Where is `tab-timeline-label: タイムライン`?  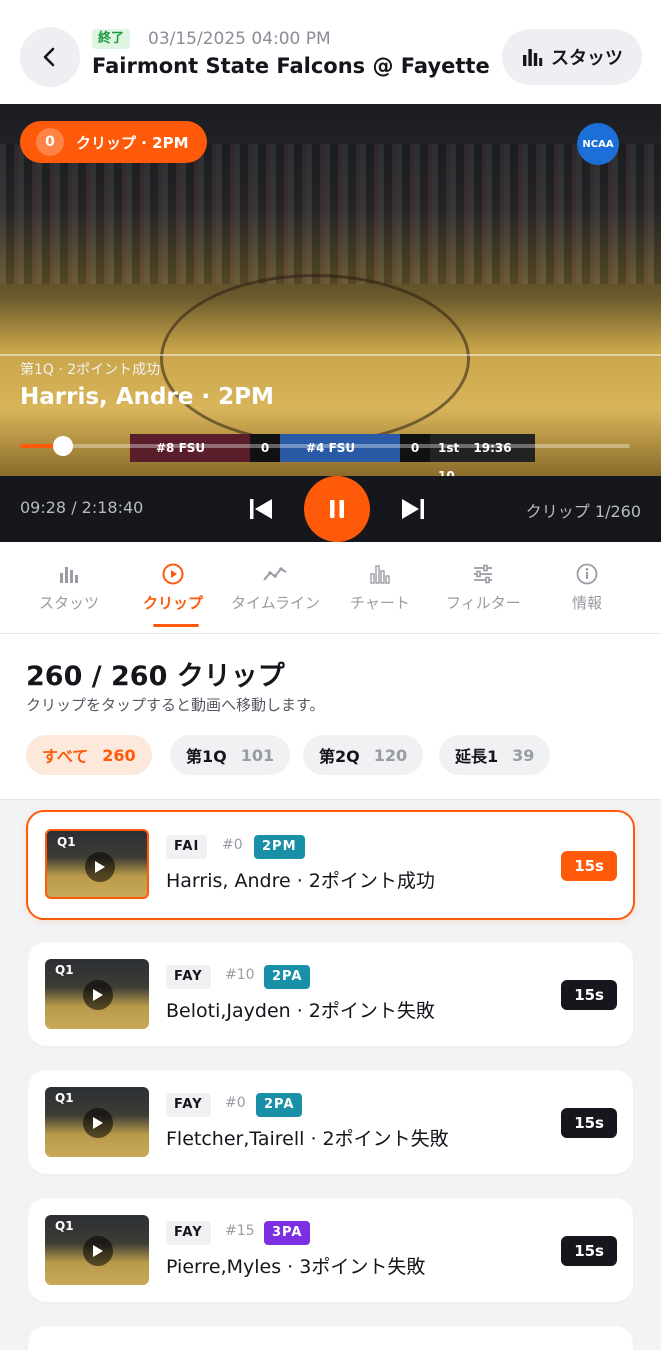
tab-timeline-label: タイムライン is located at coordinates (275, 603).